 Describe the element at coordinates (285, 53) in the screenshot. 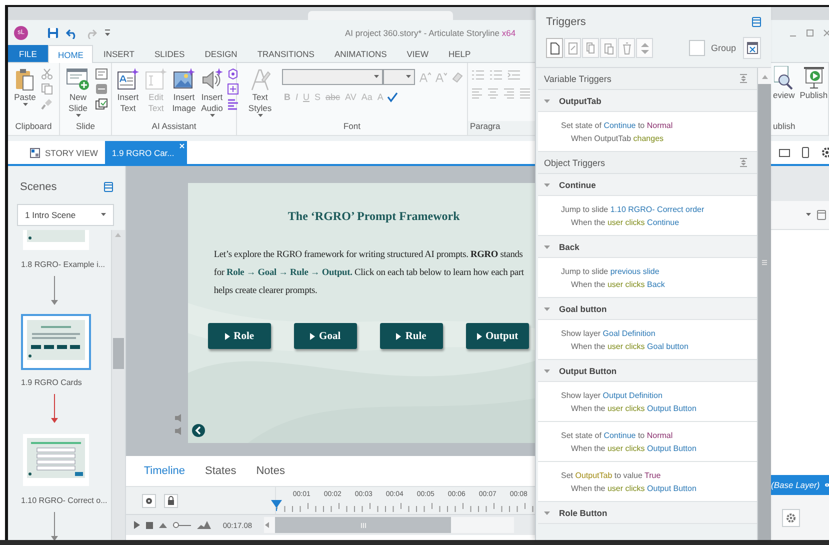

I see `ribbon-tab: TRANSITIONS` at that location.